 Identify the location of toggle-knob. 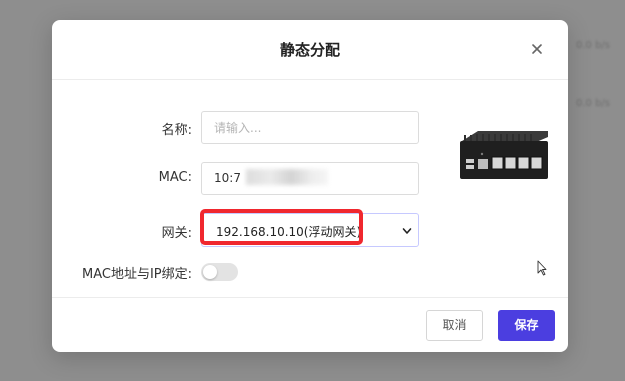
(210, 272).